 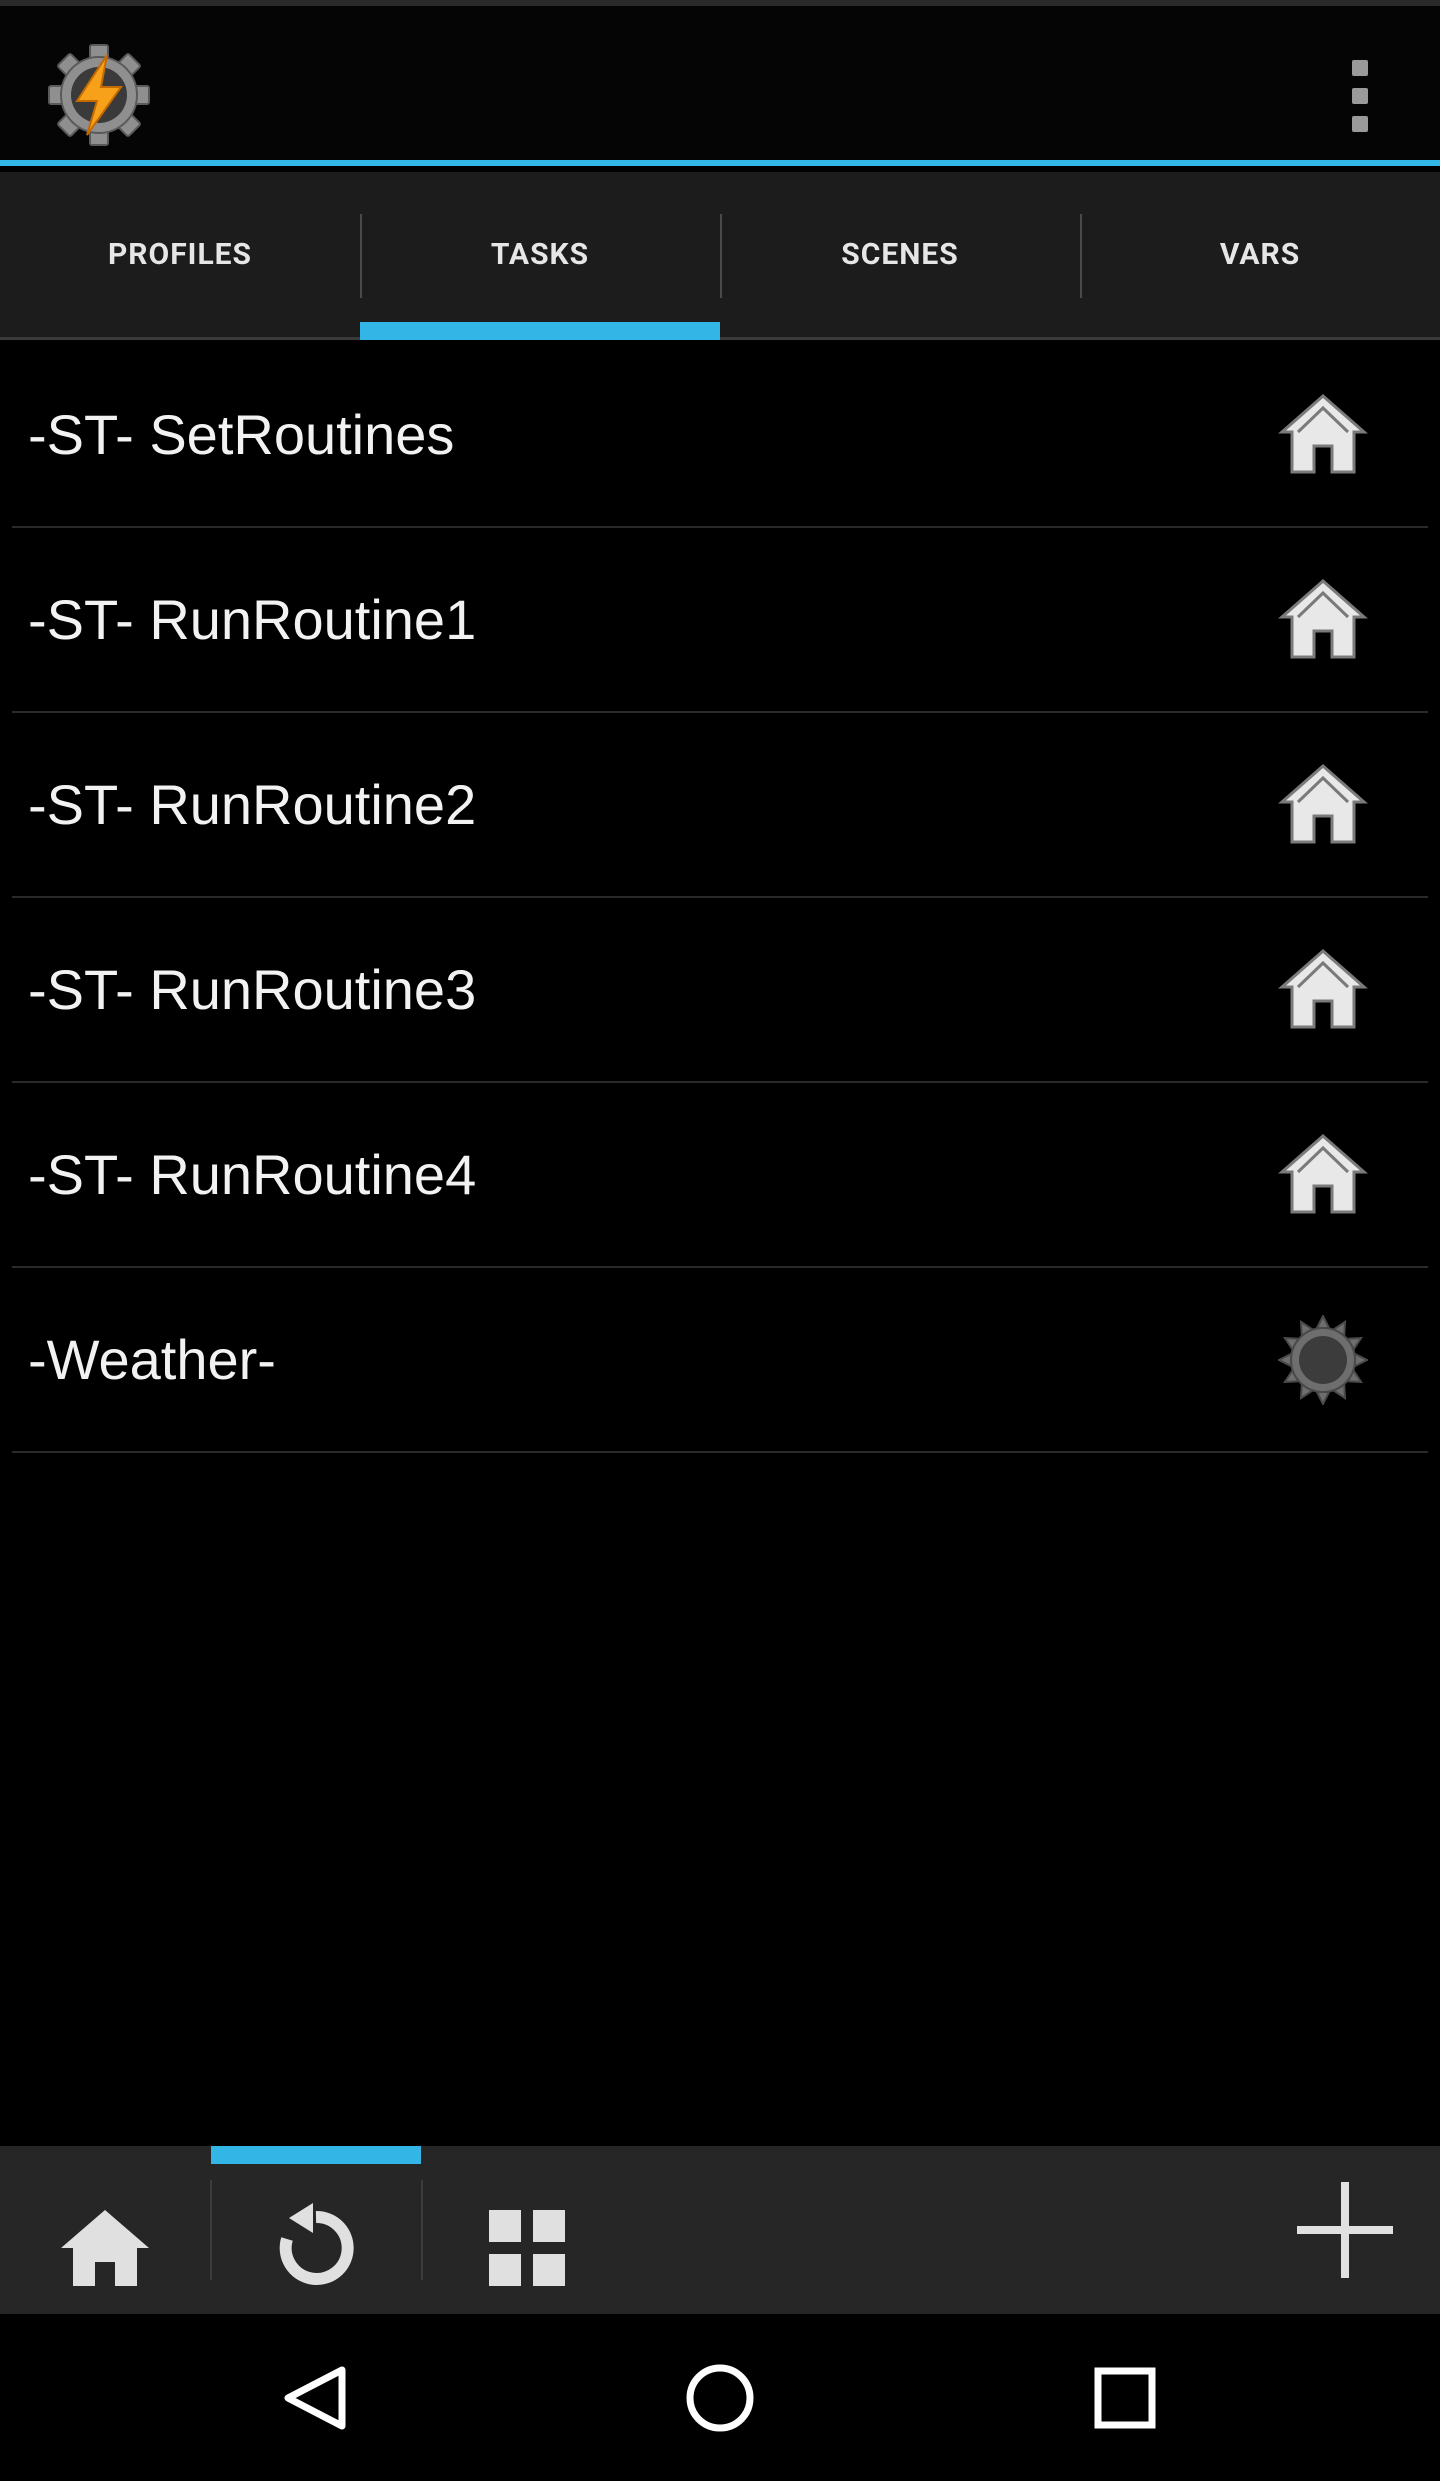 What do you see at coordinates (1323, 1359) in the screenshot?
I see `sun-gear-icon` at bounding box center [1323, 1359].